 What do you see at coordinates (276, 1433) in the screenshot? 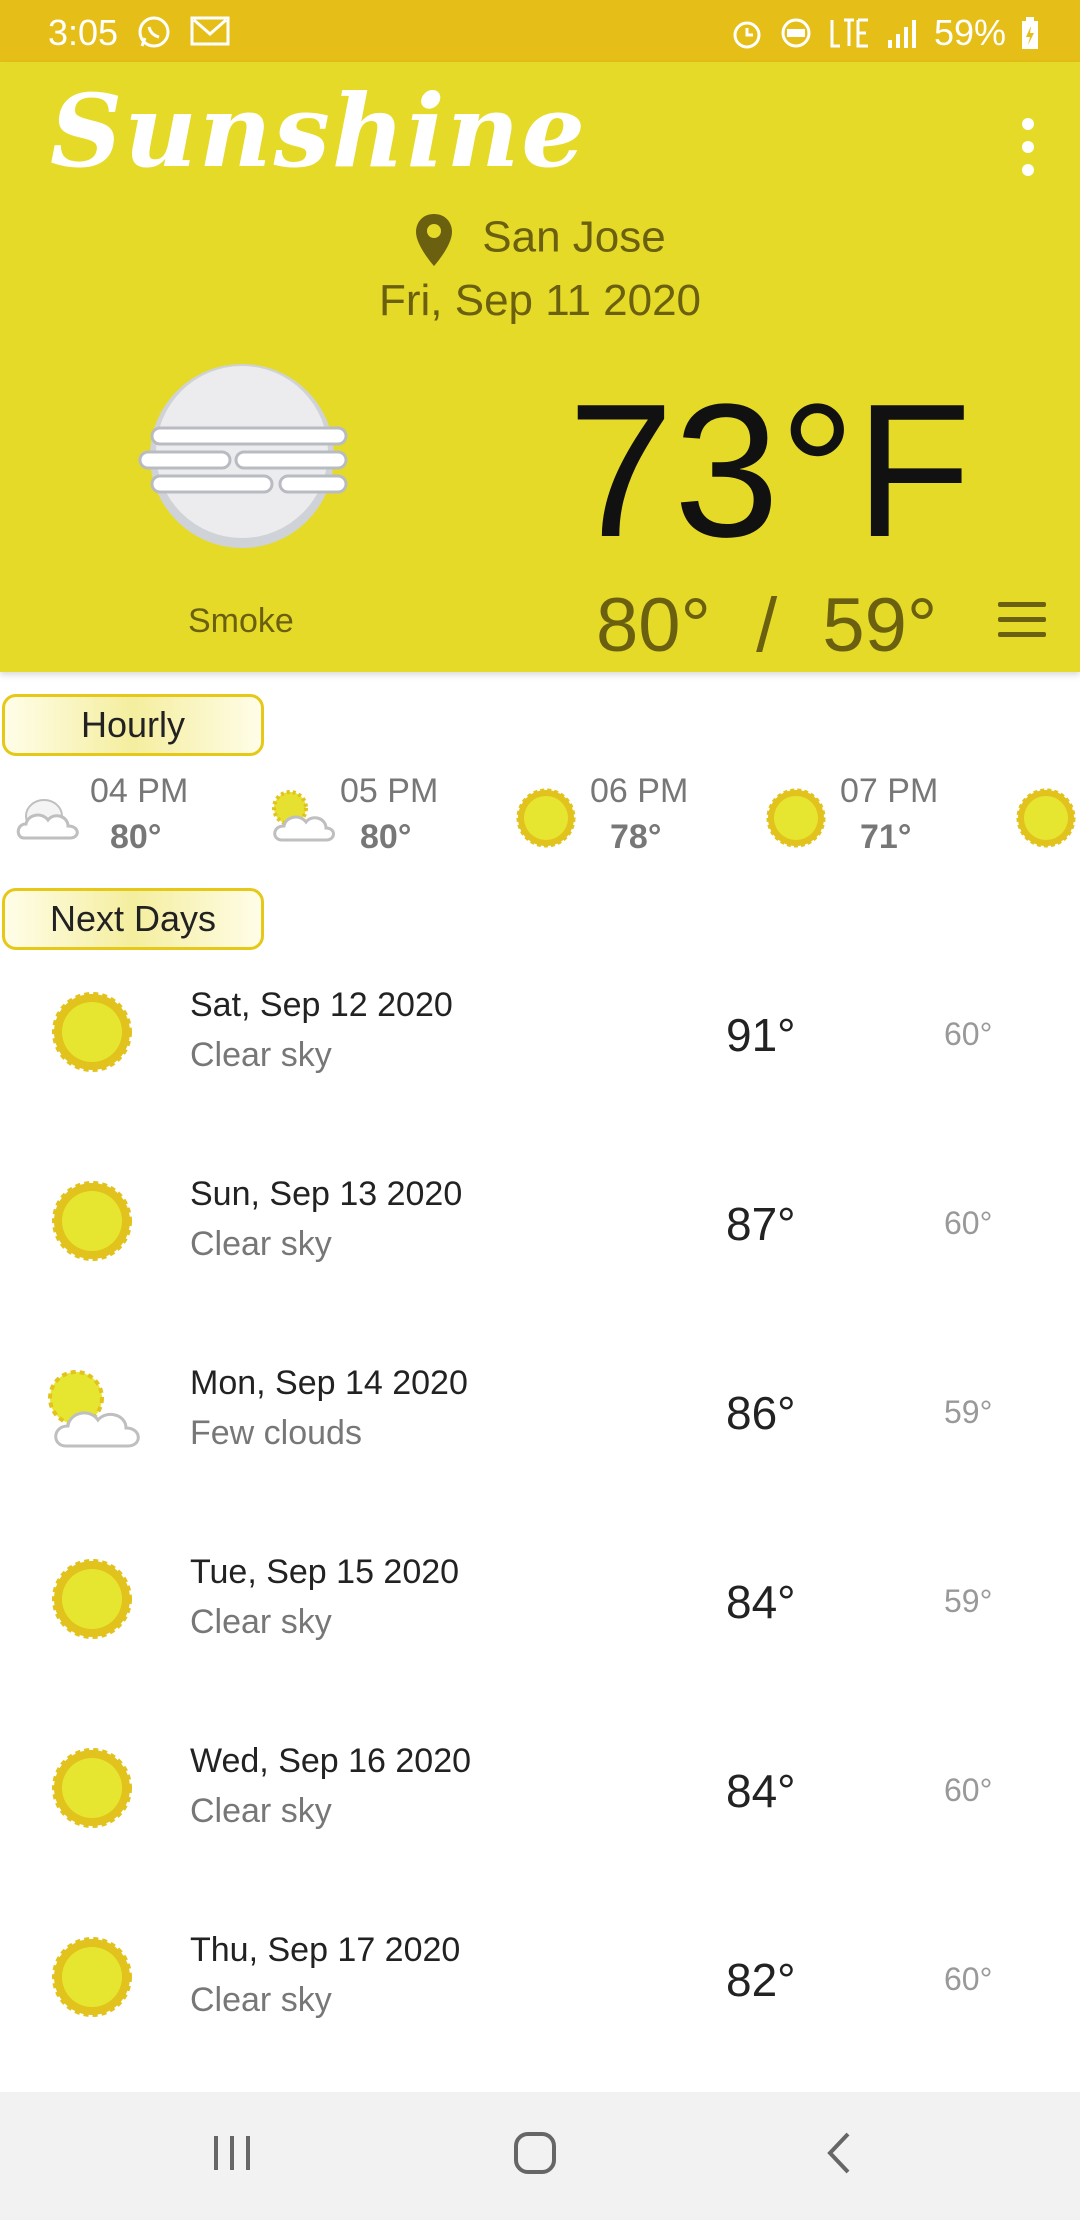
I see `day-description: Few clouds` at bounding box center [276, 1433].